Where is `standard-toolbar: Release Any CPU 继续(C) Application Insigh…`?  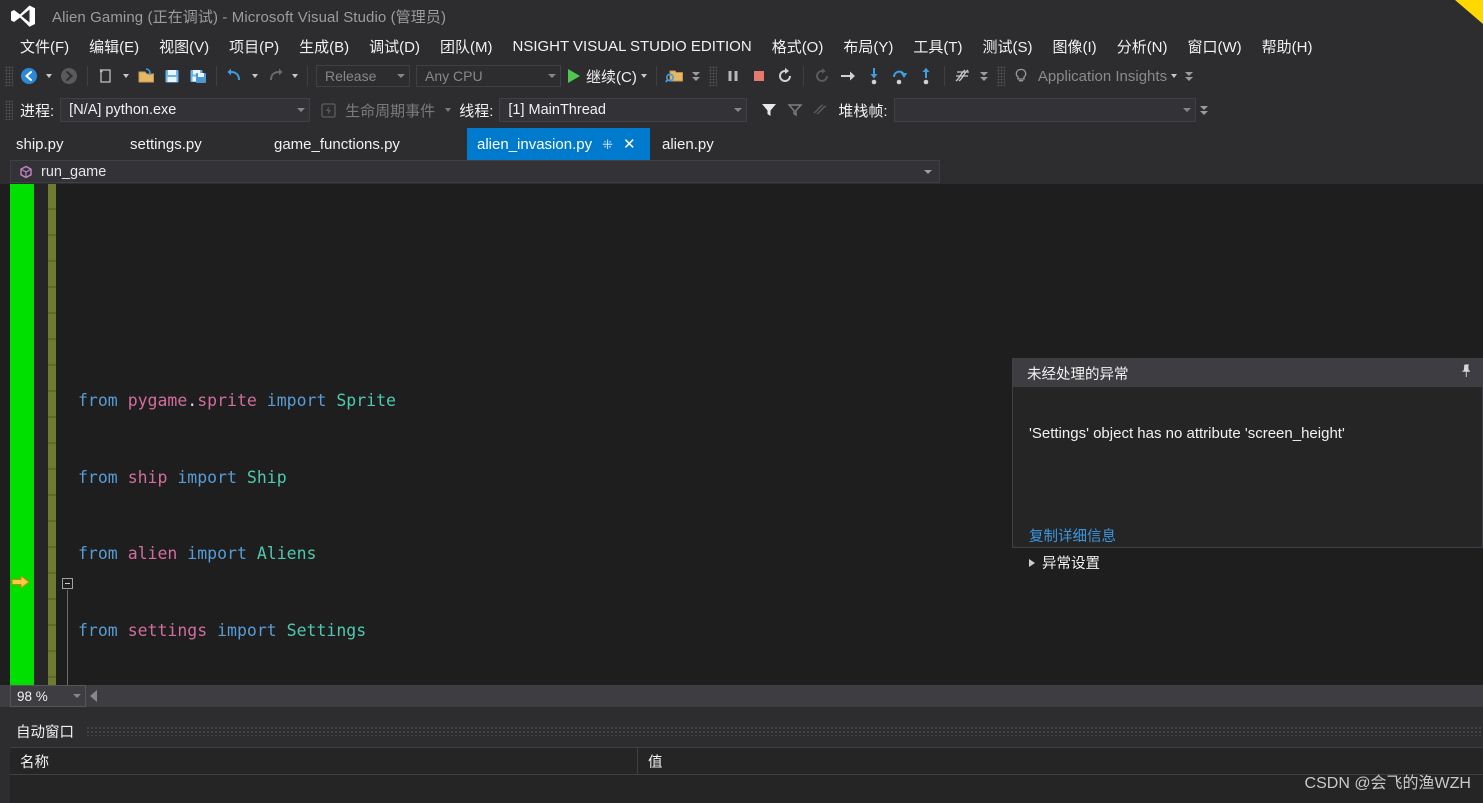
standard-toolbar: Release Any CPU 继续(C) Application Insigh… is located at coordinates (741, 76).